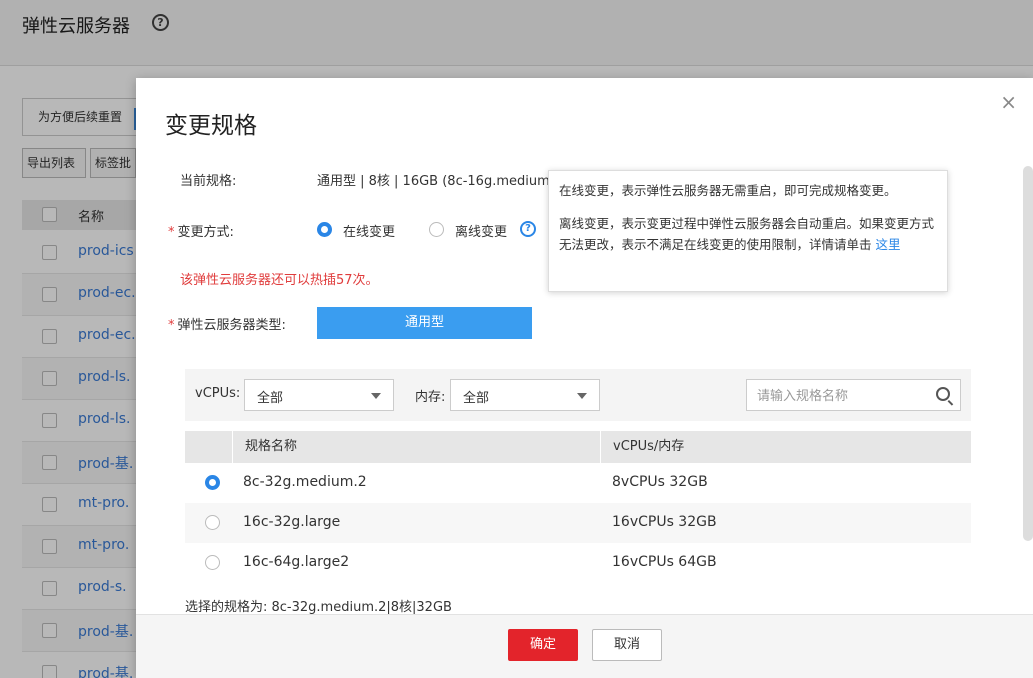 Image resolution: width=1033 pixels, height=678 pixels. I want to click on radio-online-change, so click(324, 229).